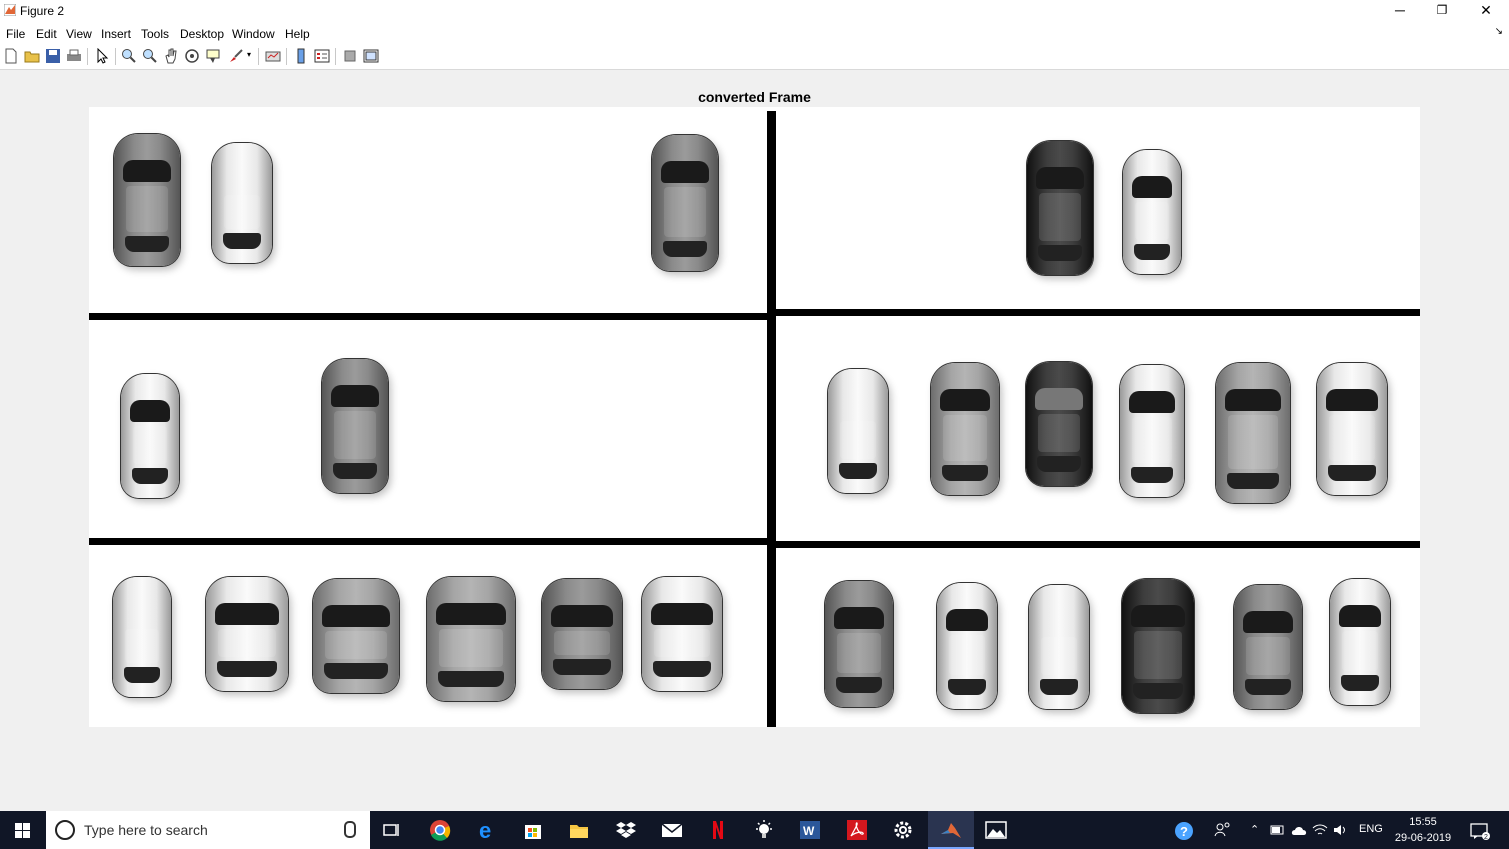 The height and width of the screenshot is (849, 1509). I want to click on menu-file: File, so click(15, 34).